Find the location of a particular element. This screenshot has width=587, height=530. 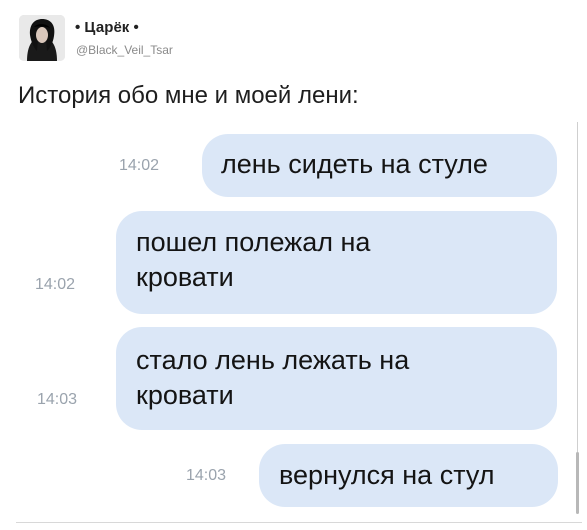

message-text-line: стало лень лежать на is located at coordinates (273, 360).